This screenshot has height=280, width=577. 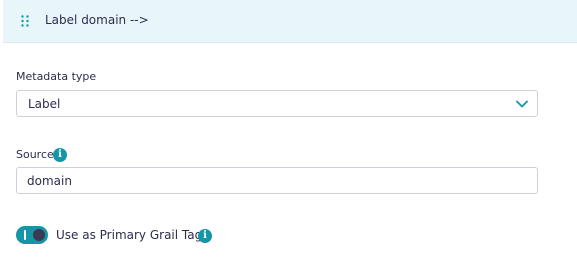 I want to click on drag-handle-icon, so click(x=25, y=21).